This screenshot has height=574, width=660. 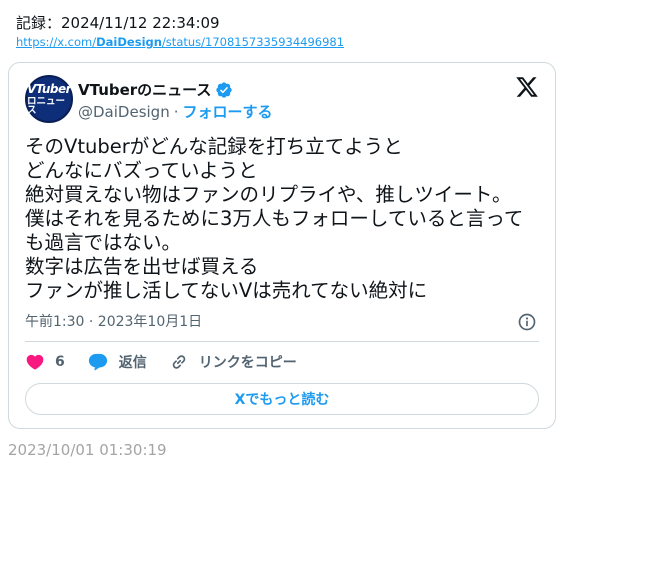 I want to click on info-icon, so click(x=527, y=322).